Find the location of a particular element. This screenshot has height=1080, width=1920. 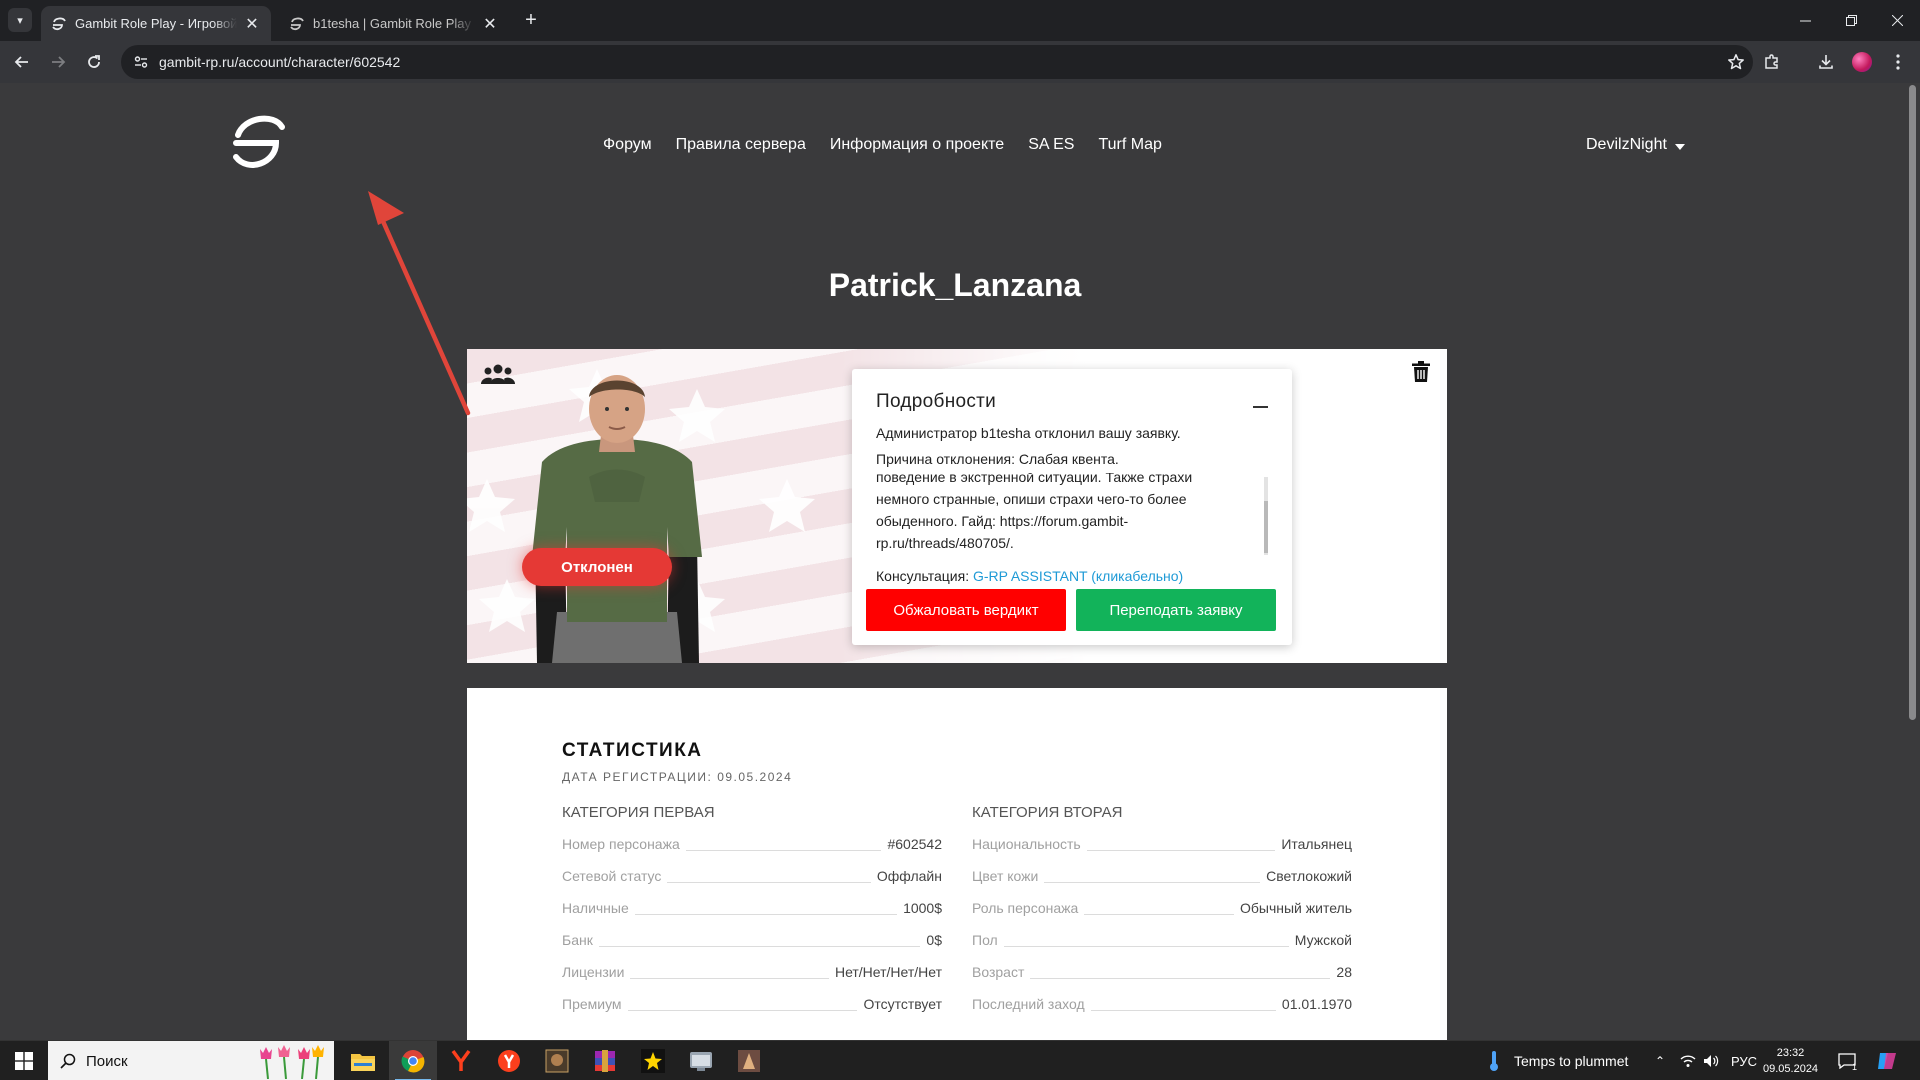

show-hidden-icons-button: ⌃ is located at coordinates (1660, 1060).